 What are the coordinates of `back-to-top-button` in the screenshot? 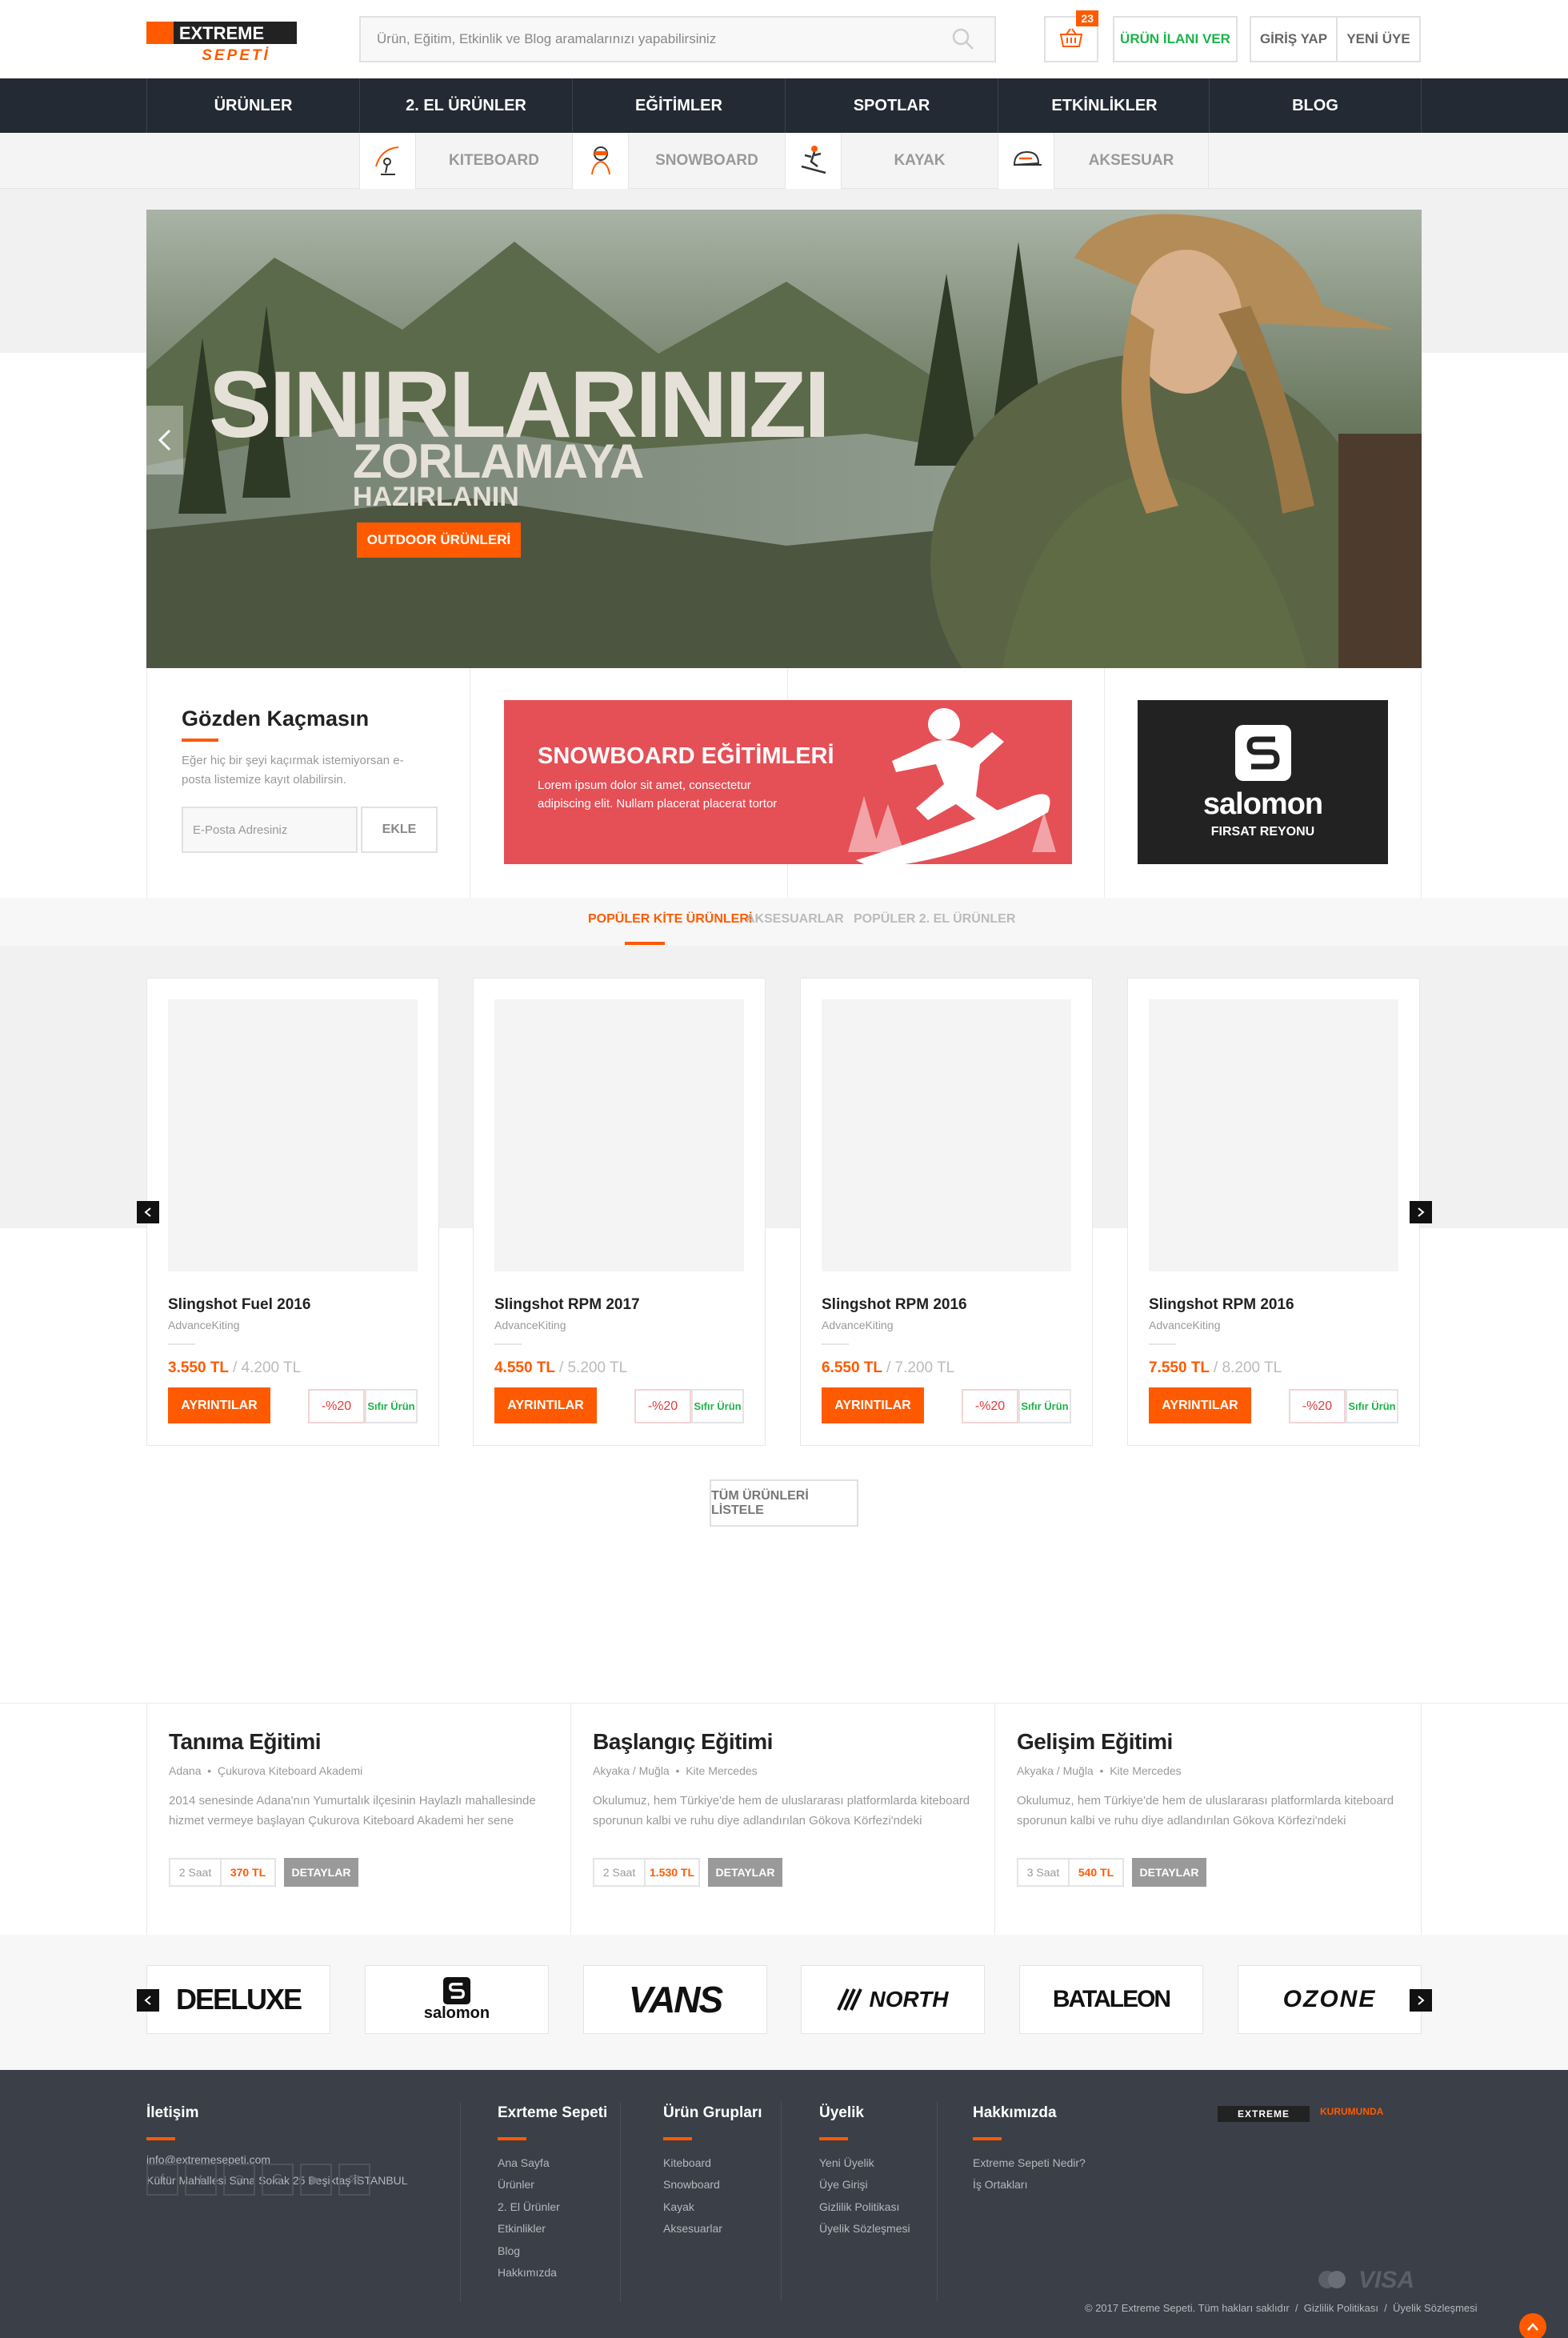 It's located at (1532, 2325).